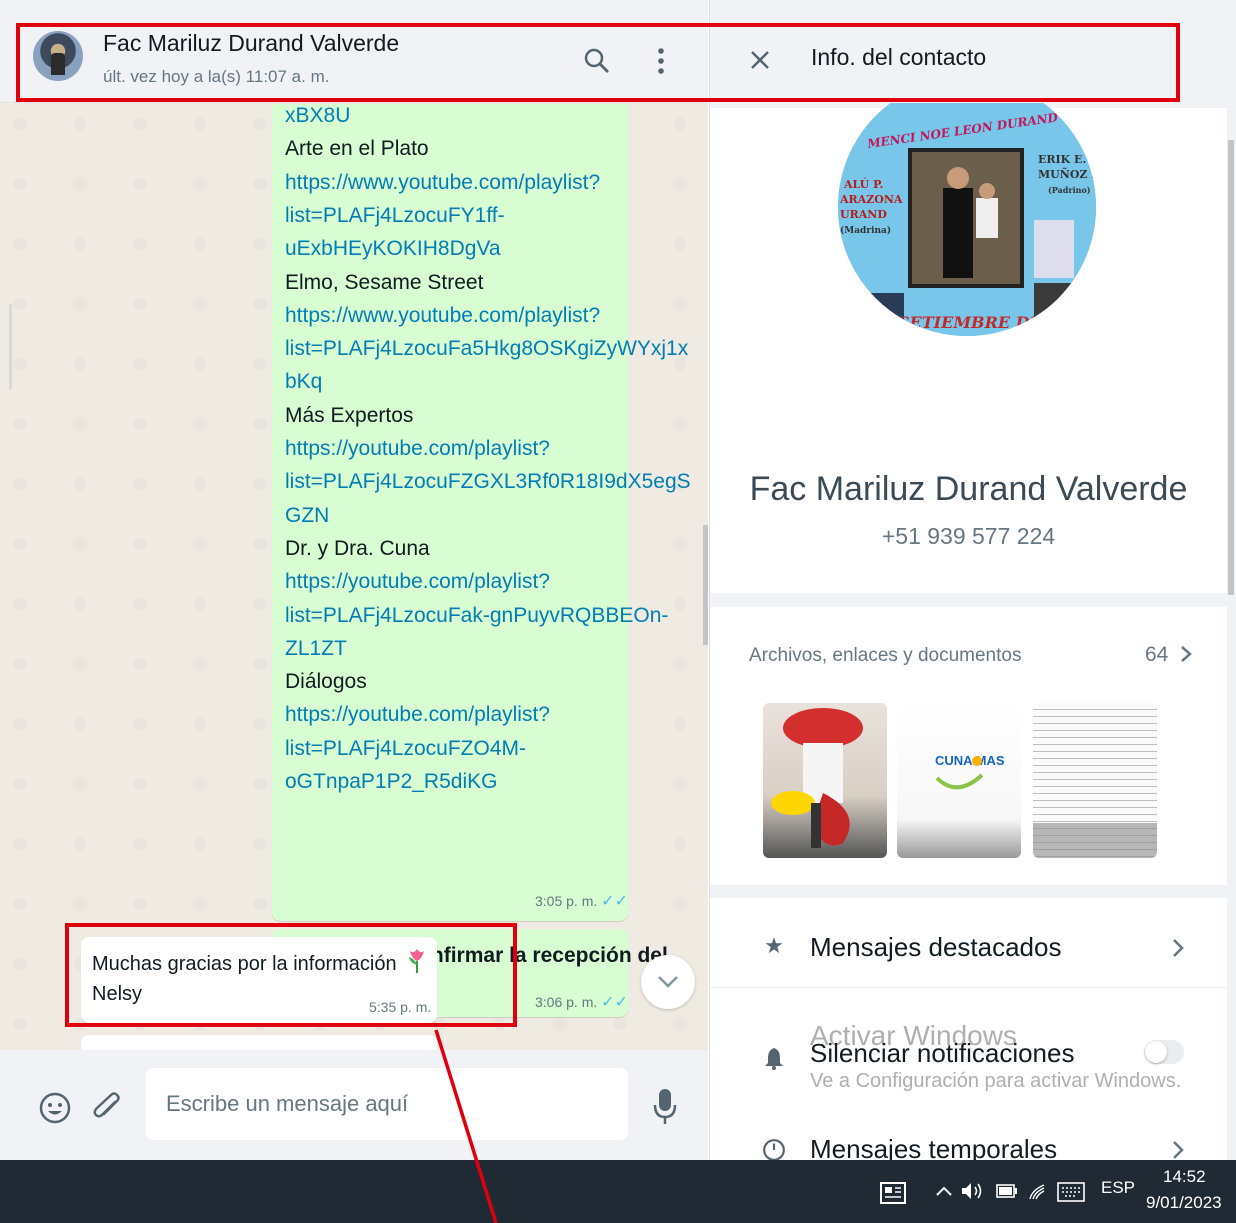 The height and width of the screenshot is (1223, 1236). What do you see at coordinates (10, 346) in the screenshot?
I see `scrollbar-edge` at bounding box center [10, 346].